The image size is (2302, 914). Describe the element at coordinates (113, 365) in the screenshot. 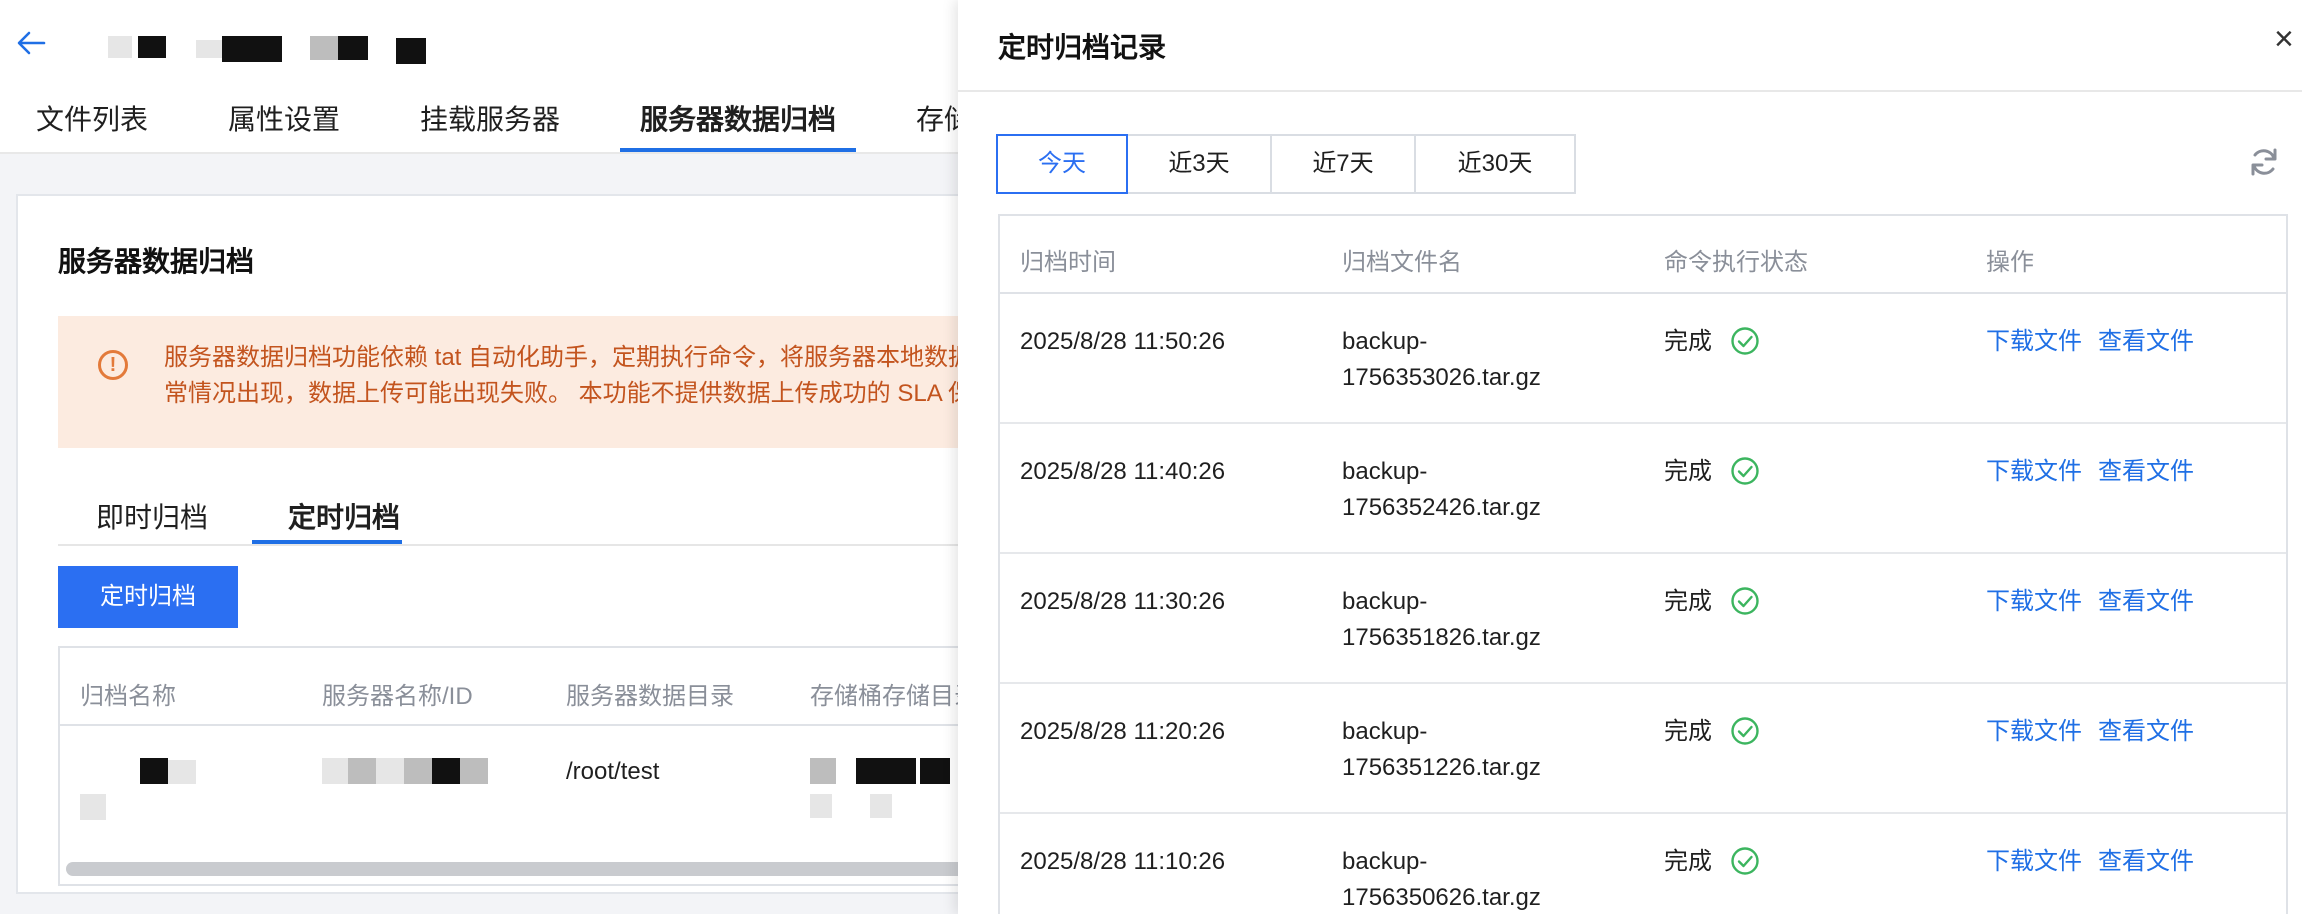

I see `warning-icon: !` at that location.